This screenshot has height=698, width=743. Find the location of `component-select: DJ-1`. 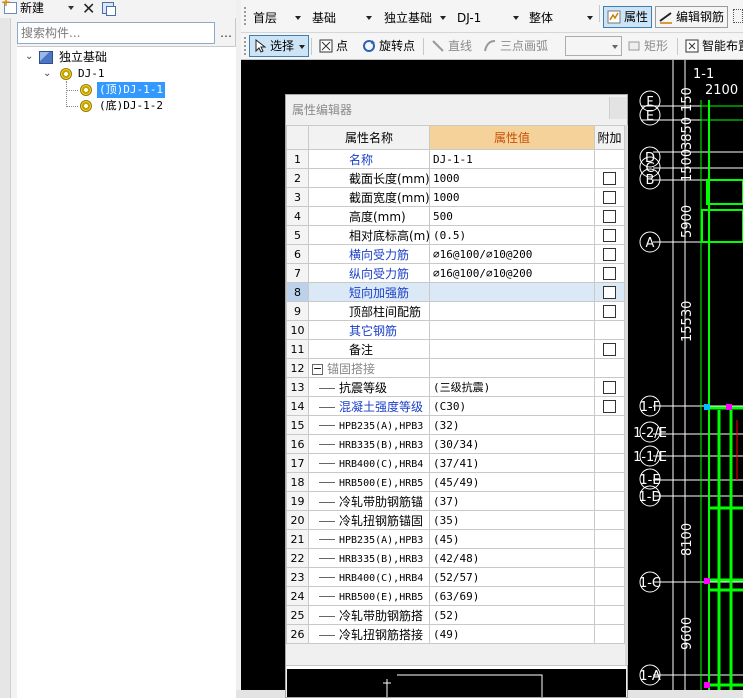

component-select: DJ-1 is located at coordinates (488, 17).